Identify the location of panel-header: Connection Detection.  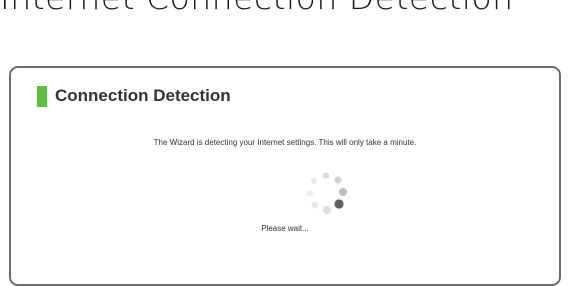
(134, 96).